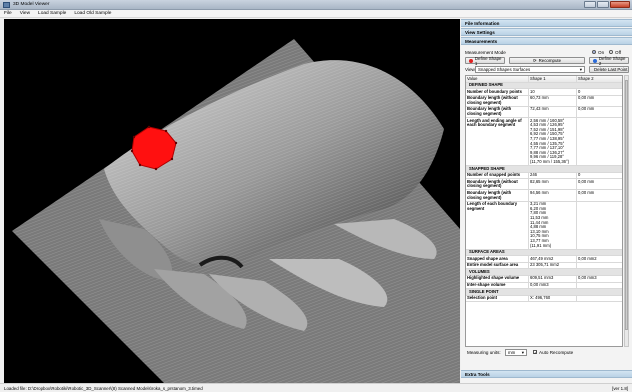 The height and width of the screenshot is (392, 632). I want to click on shape-1-value: 10, so click(553, 92).